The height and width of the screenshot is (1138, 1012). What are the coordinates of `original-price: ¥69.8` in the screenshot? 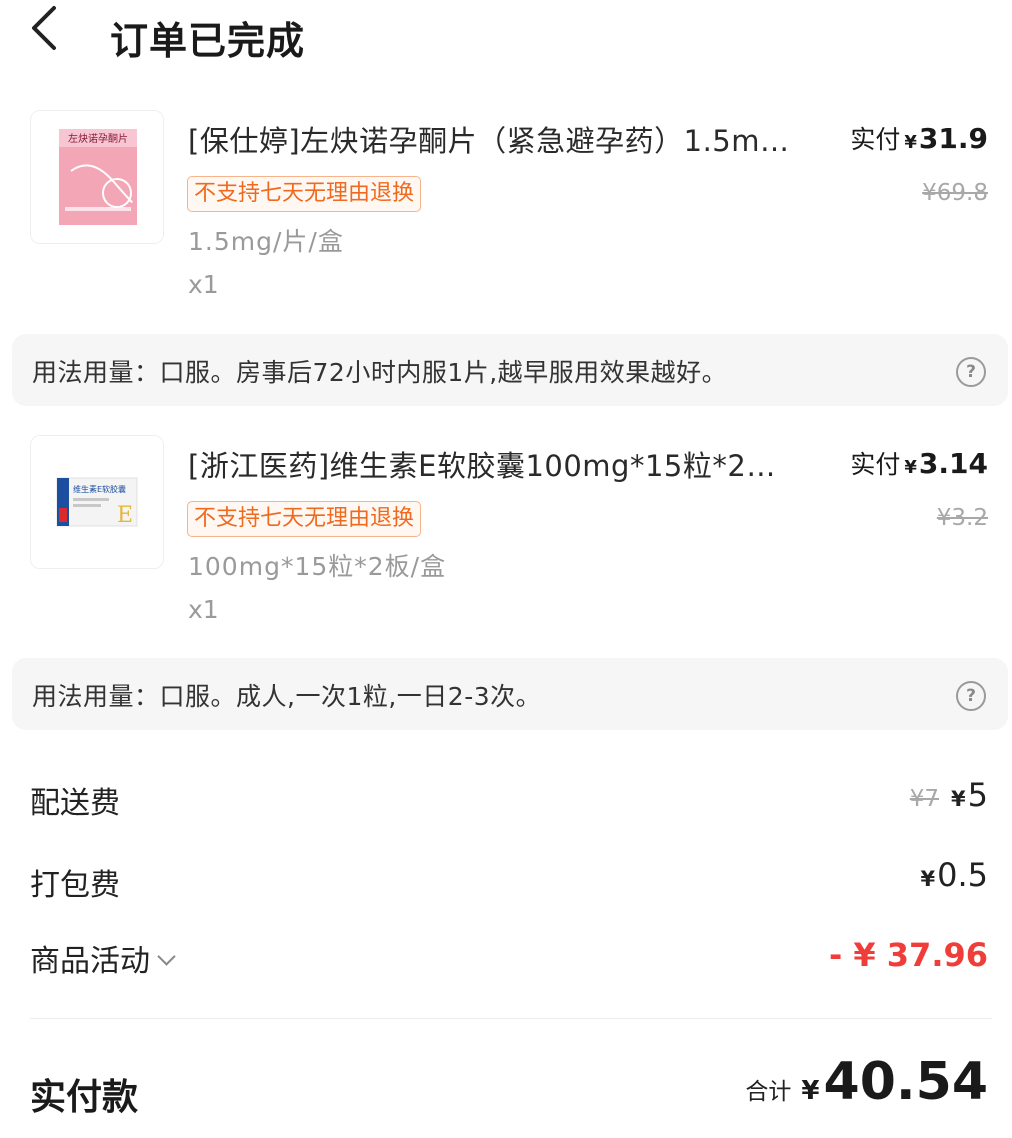 It's located at (955, 193).